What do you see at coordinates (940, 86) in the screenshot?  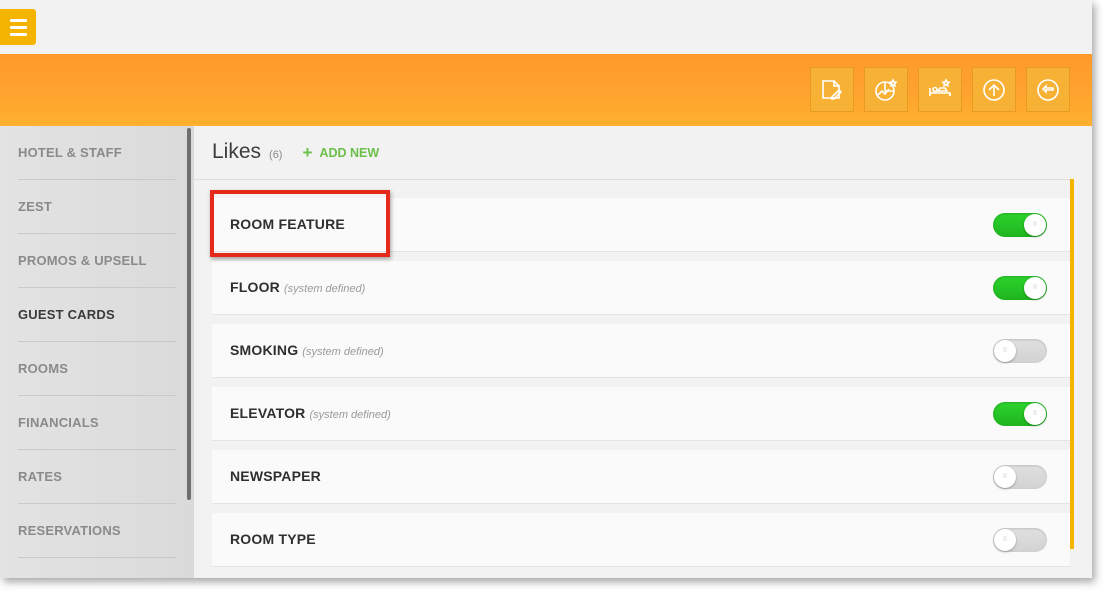 I see `bed-star-icon` at bounding box center [940, 86].